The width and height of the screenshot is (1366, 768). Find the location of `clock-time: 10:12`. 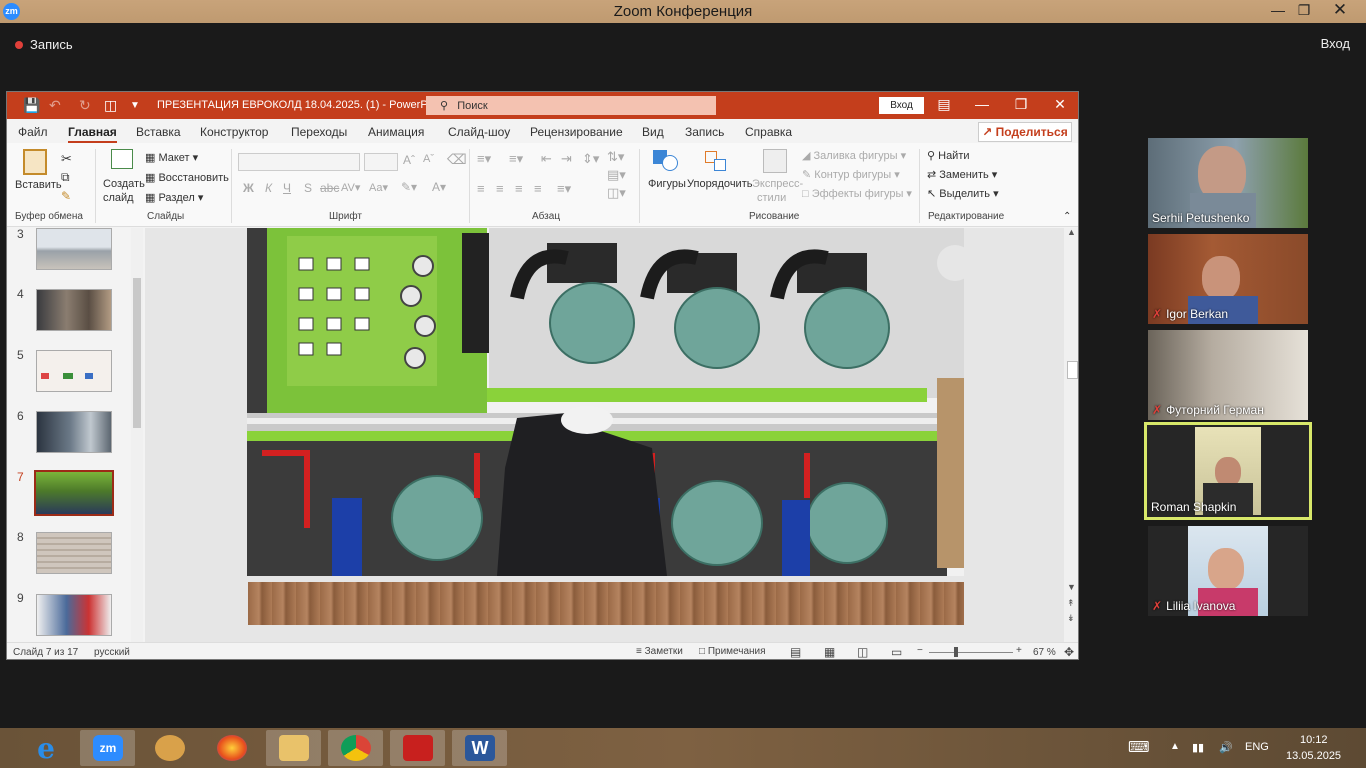

clock-time: 10:12 is located at coordinates (1314, 740).